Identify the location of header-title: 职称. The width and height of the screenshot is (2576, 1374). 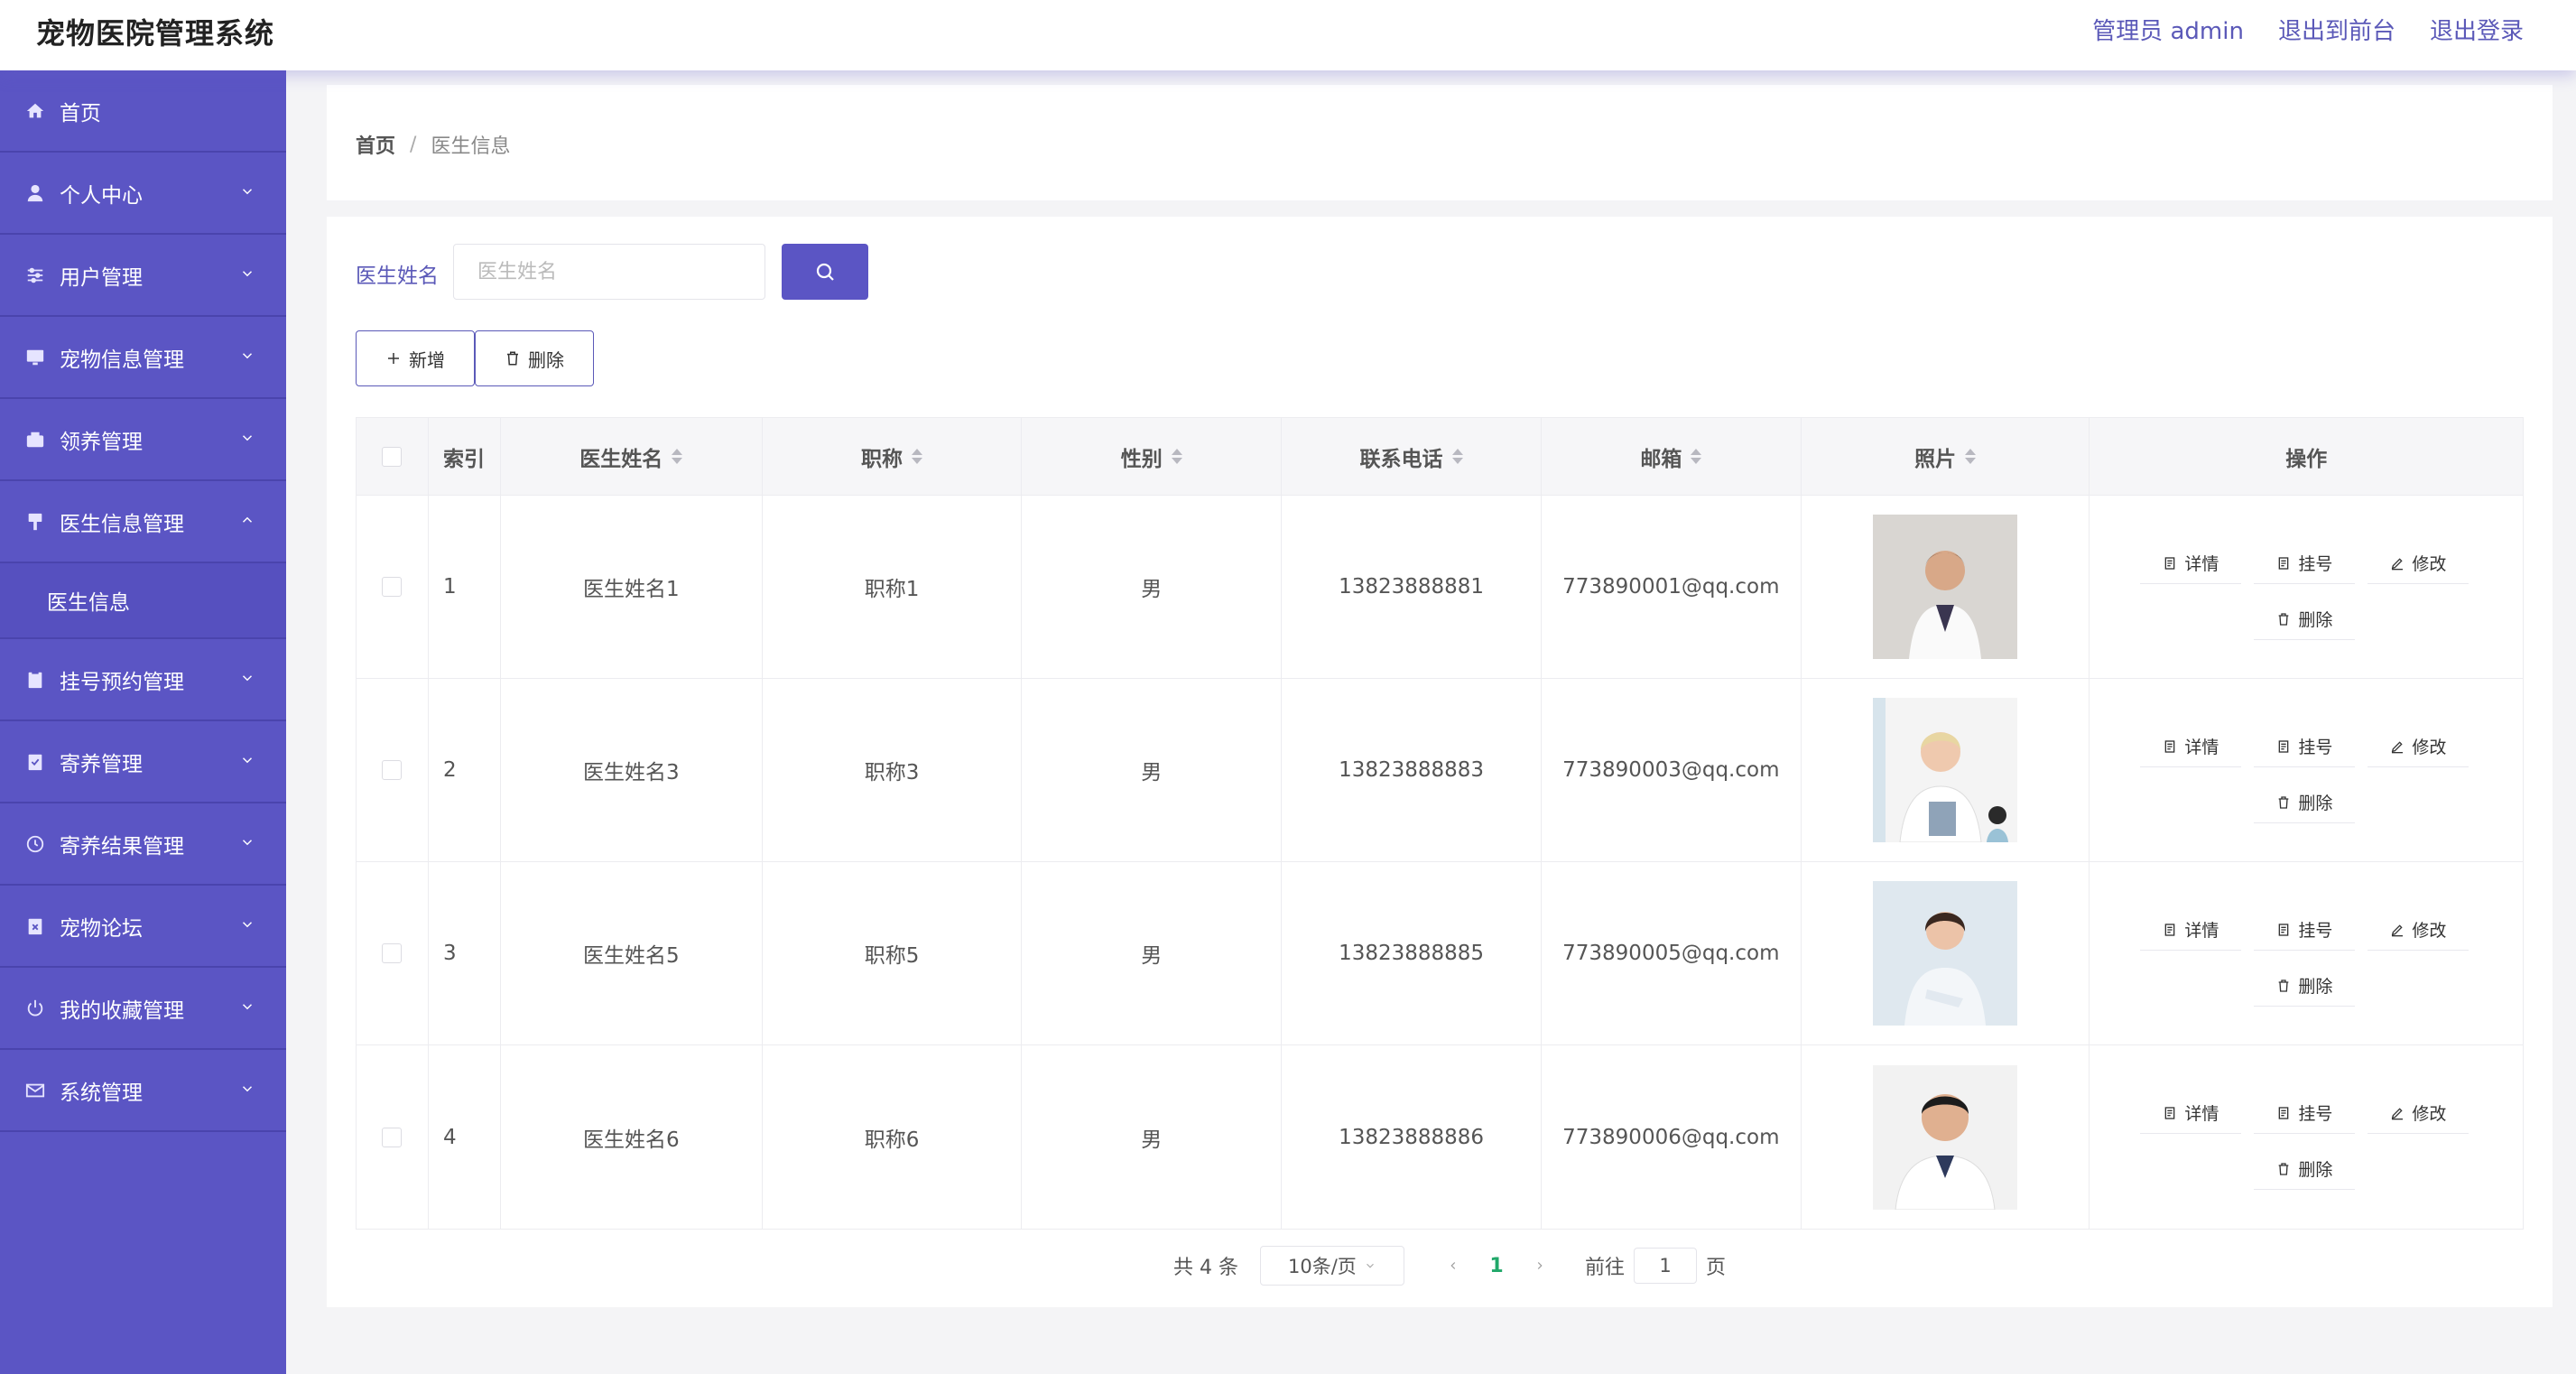
(893, 457).